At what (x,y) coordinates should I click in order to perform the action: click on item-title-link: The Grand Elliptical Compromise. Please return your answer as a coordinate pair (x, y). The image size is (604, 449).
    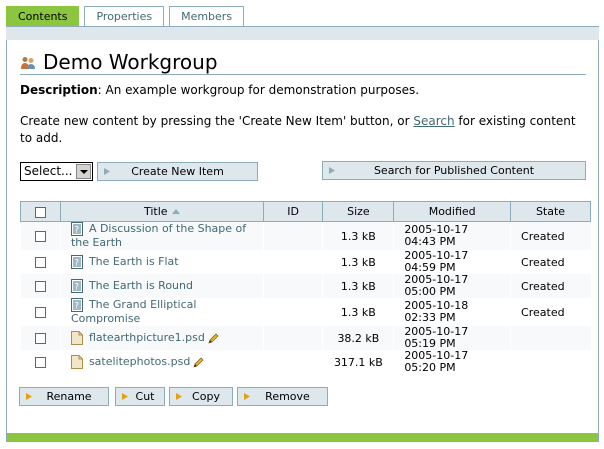
    Looking at the image, I should click on (134, 311).